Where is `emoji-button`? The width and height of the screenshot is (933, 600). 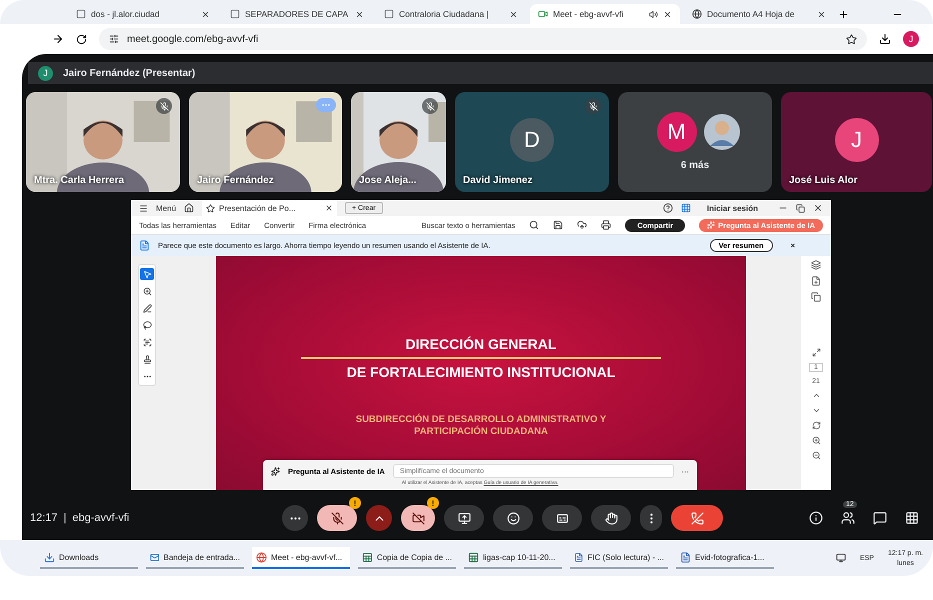 emoji-button is located at coordinates (513, 518).